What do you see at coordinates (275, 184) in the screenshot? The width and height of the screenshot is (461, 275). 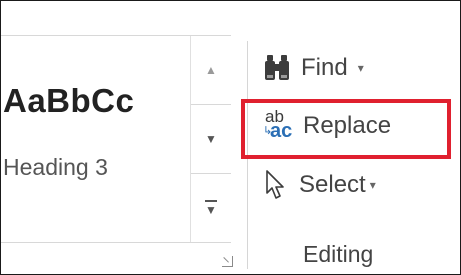 I see `cursor-arrow-icon` at bounding box center [275, 184].